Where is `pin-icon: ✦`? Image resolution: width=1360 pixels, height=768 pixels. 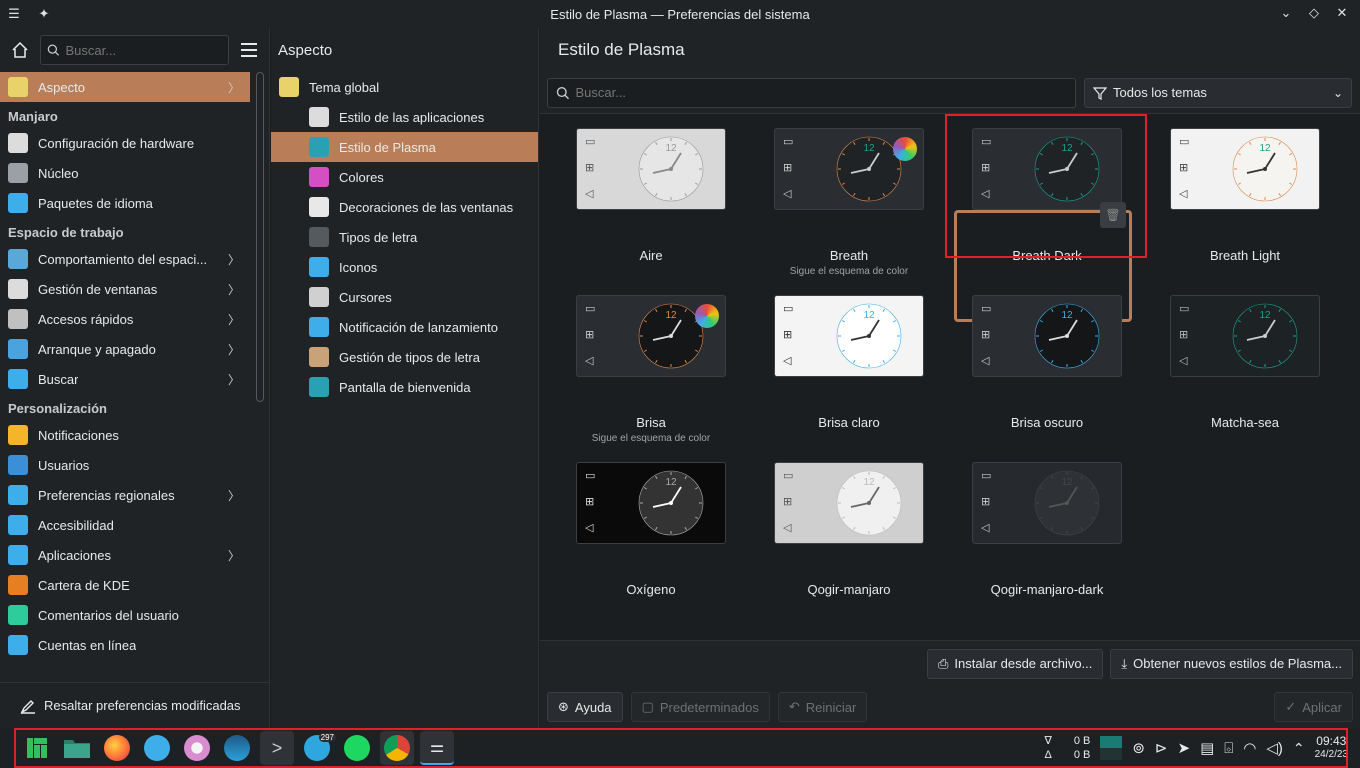 pin-icon: ✦ is located at coordinates (44, 14).